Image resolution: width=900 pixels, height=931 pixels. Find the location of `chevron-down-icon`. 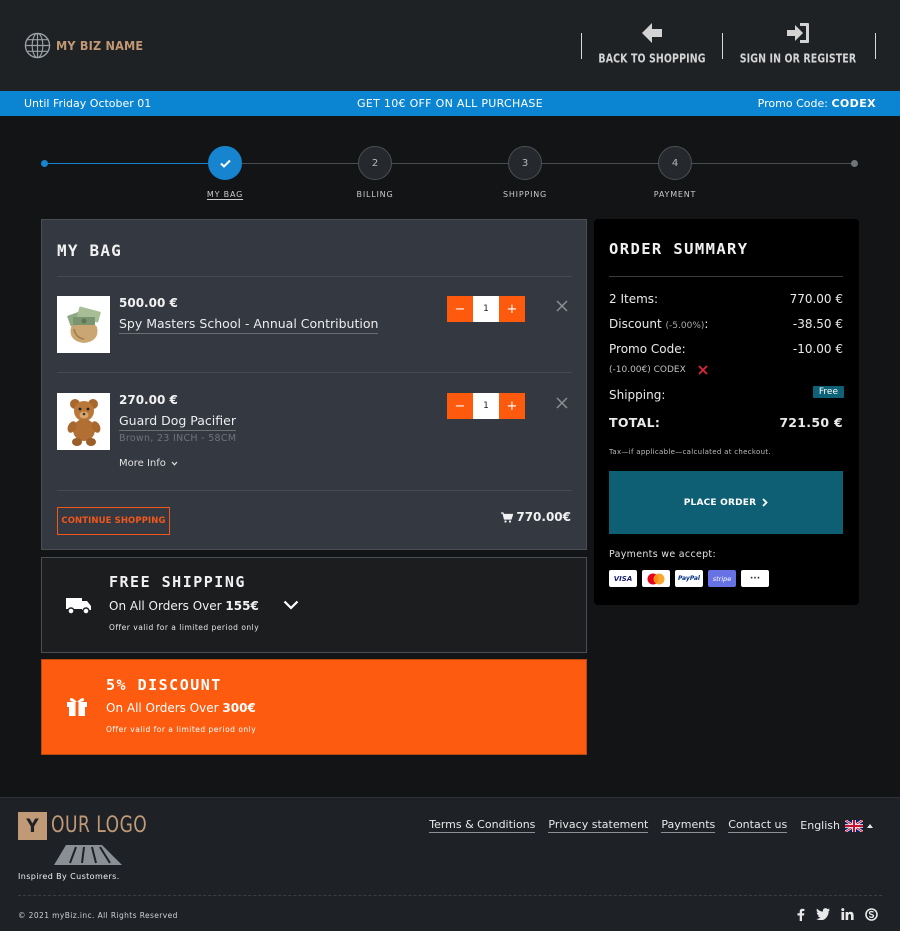

chevron-down-icon is located at coordinates (291, 605).